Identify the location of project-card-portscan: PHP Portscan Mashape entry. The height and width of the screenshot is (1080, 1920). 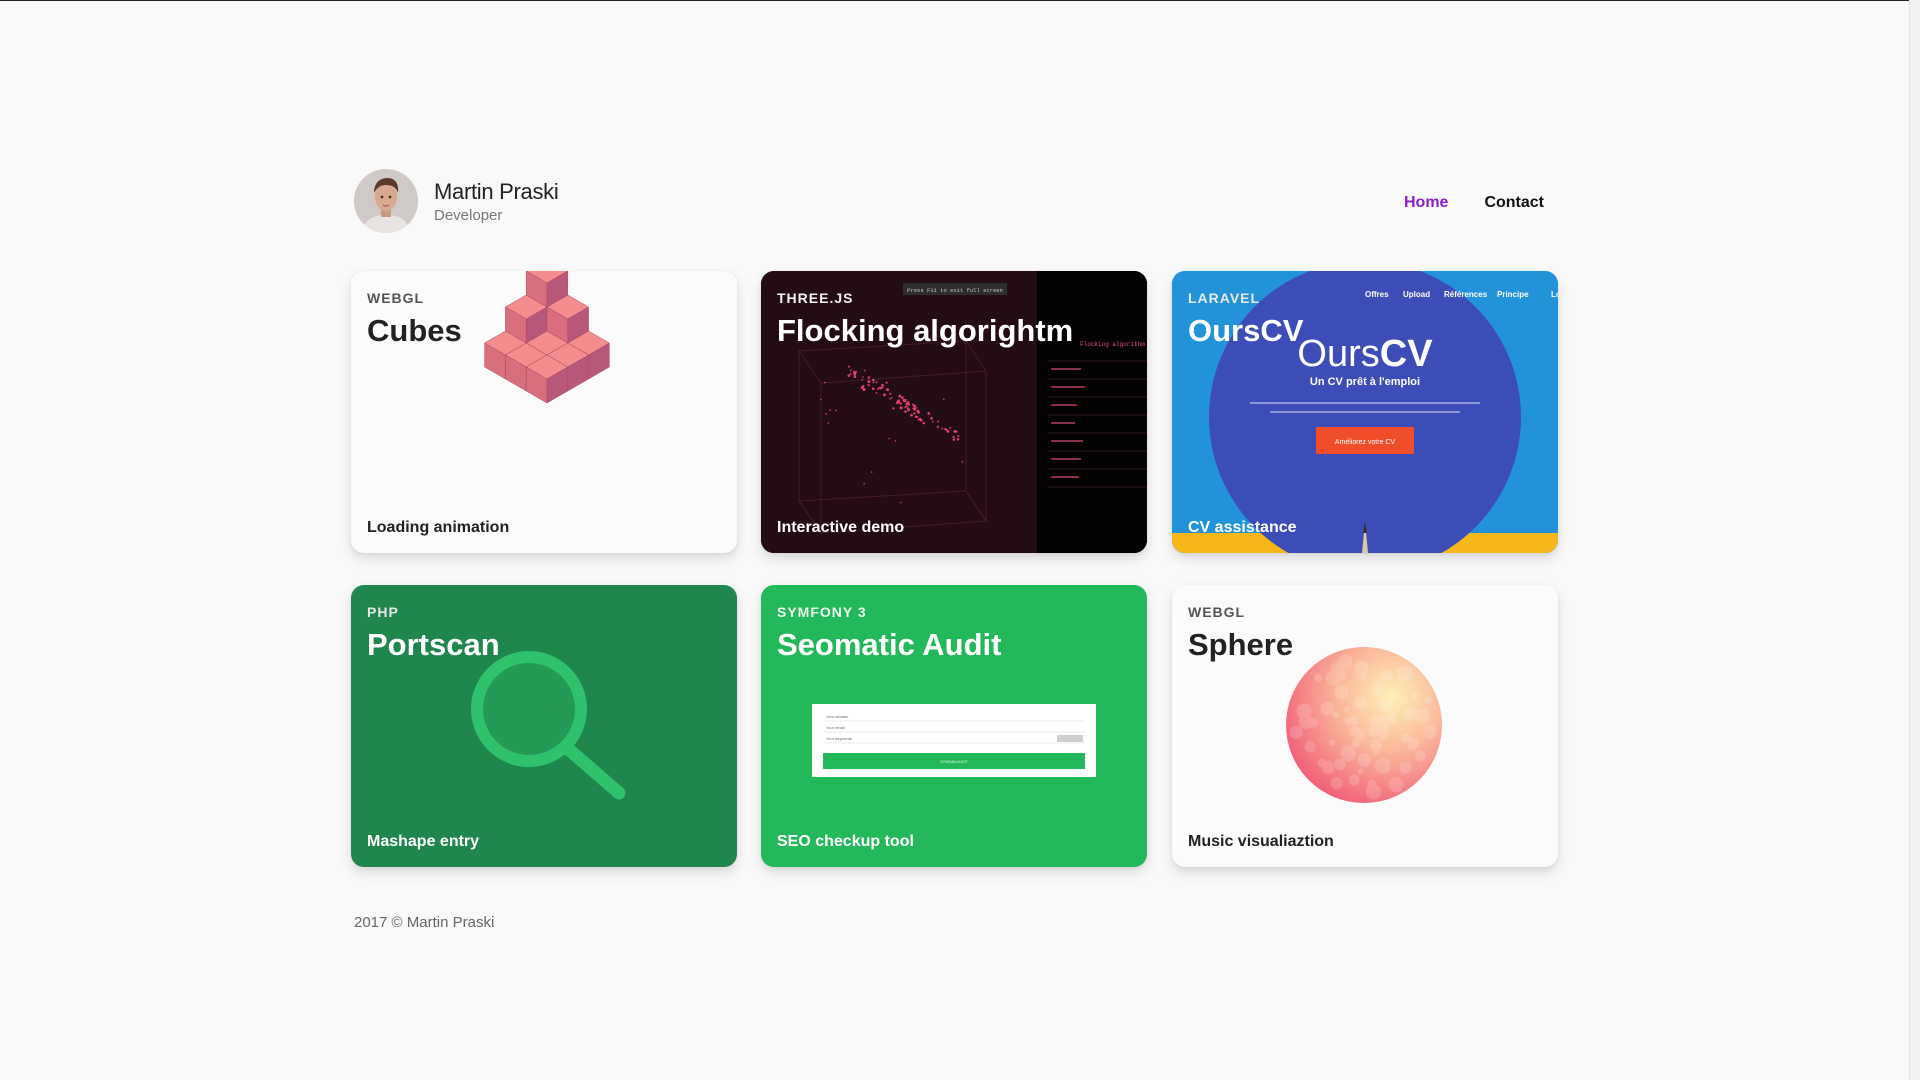
(544, 726).